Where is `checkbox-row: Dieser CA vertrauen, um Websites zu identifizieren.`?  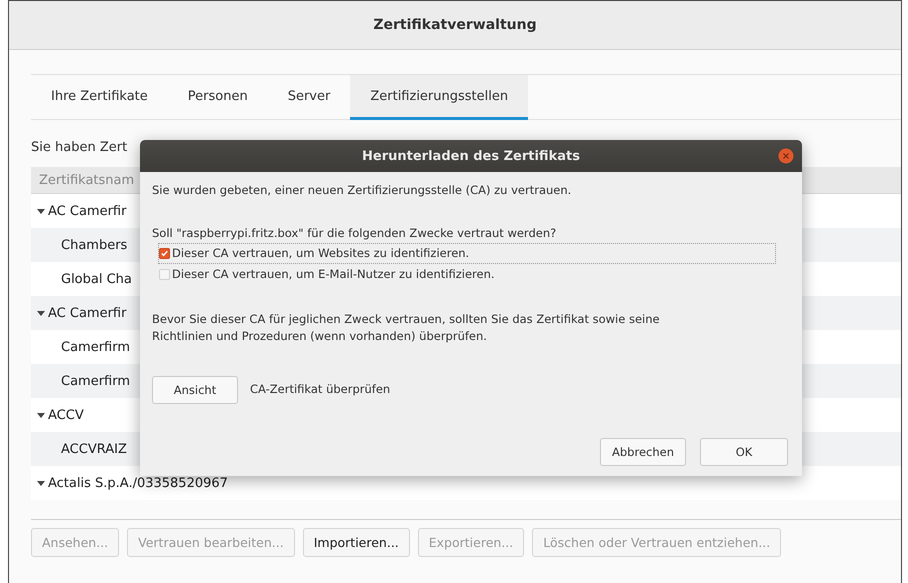
checkbox-row: Dieser CA vertrauen, um Websites zu identifizieren. is located at coordinates (467, 253).